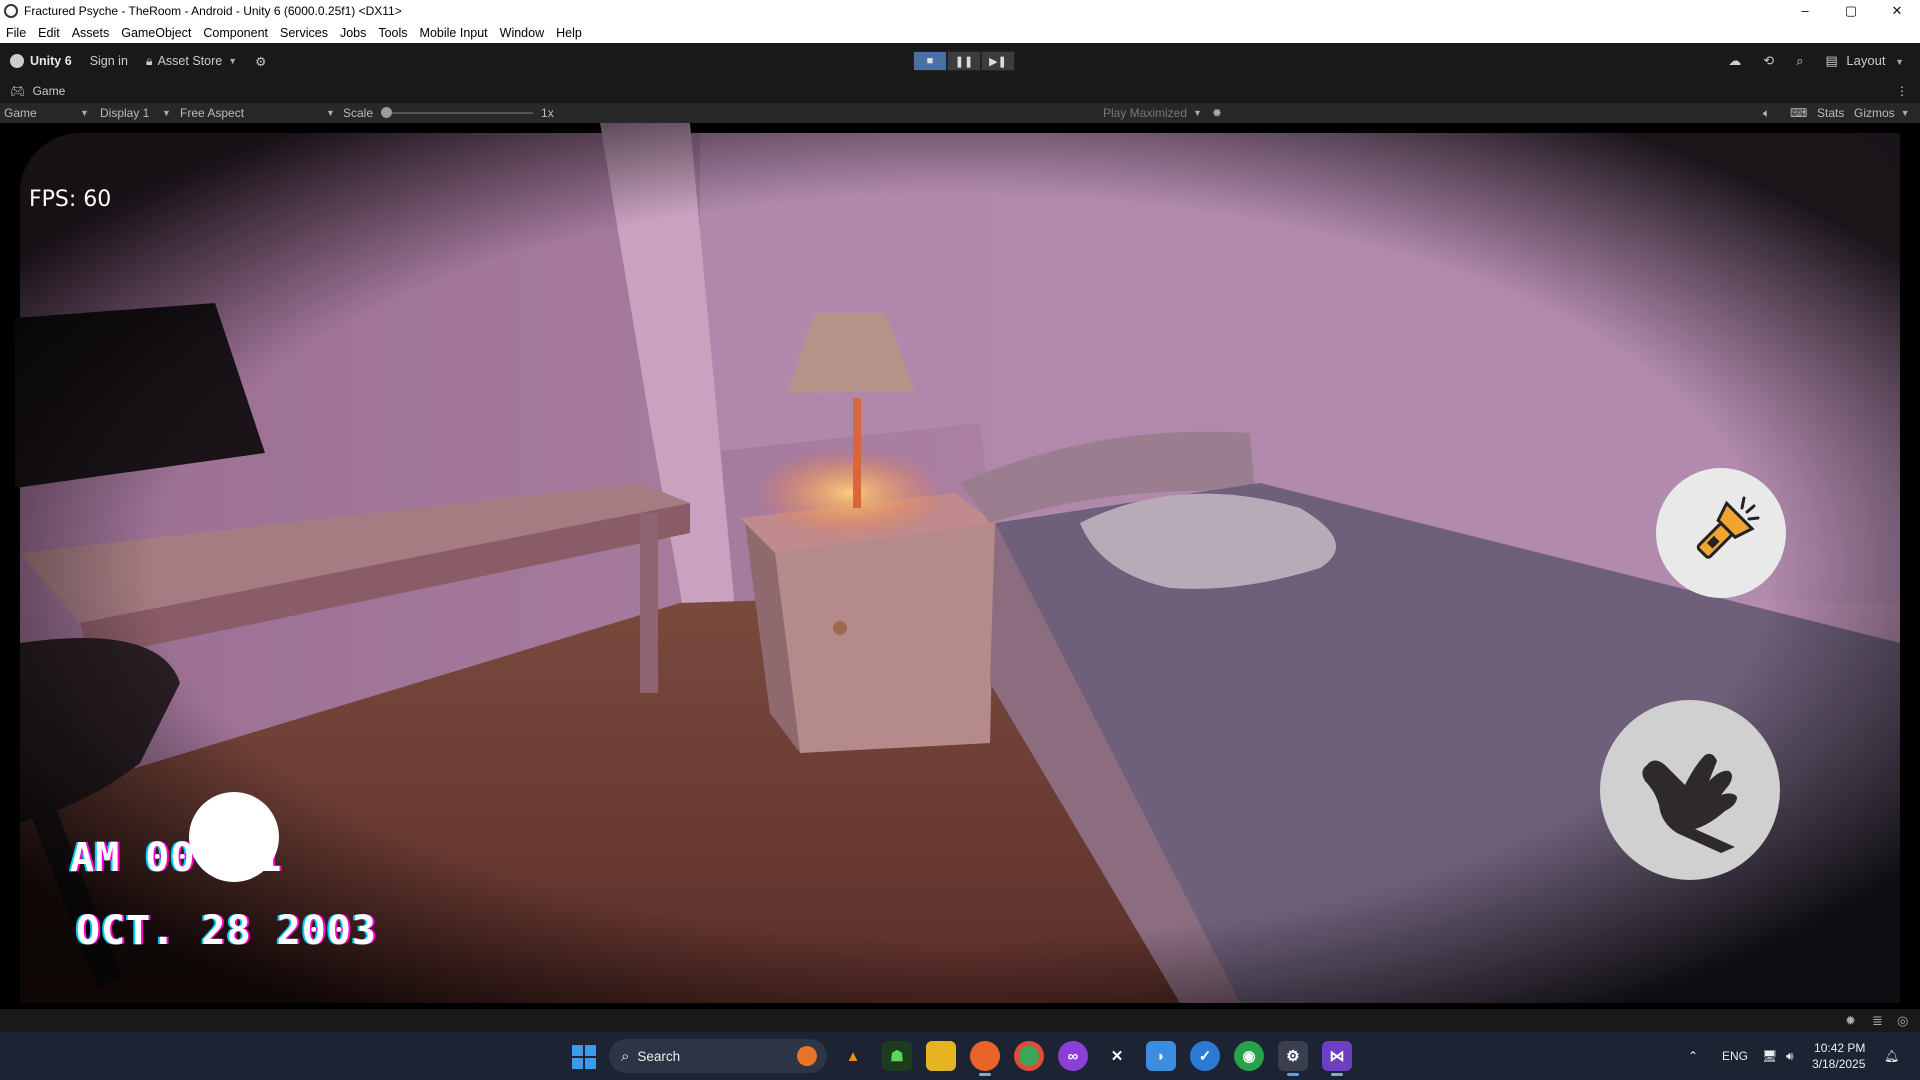 The width and height of the screenshot is (1920, 1080). I want to click on editor-status-bar: ✹ ≣ ◎, so click(960, 1020).